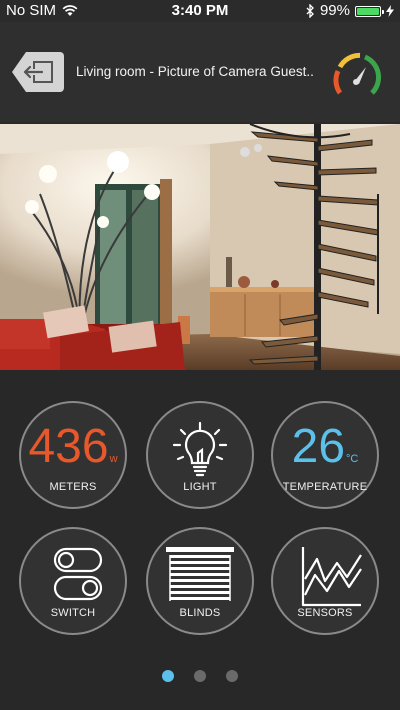 Image resolution: width=400 pixels, height=710 pixels. I want to click on temperature-tile: 26°C TEMPERATURE, so click(325, 455).